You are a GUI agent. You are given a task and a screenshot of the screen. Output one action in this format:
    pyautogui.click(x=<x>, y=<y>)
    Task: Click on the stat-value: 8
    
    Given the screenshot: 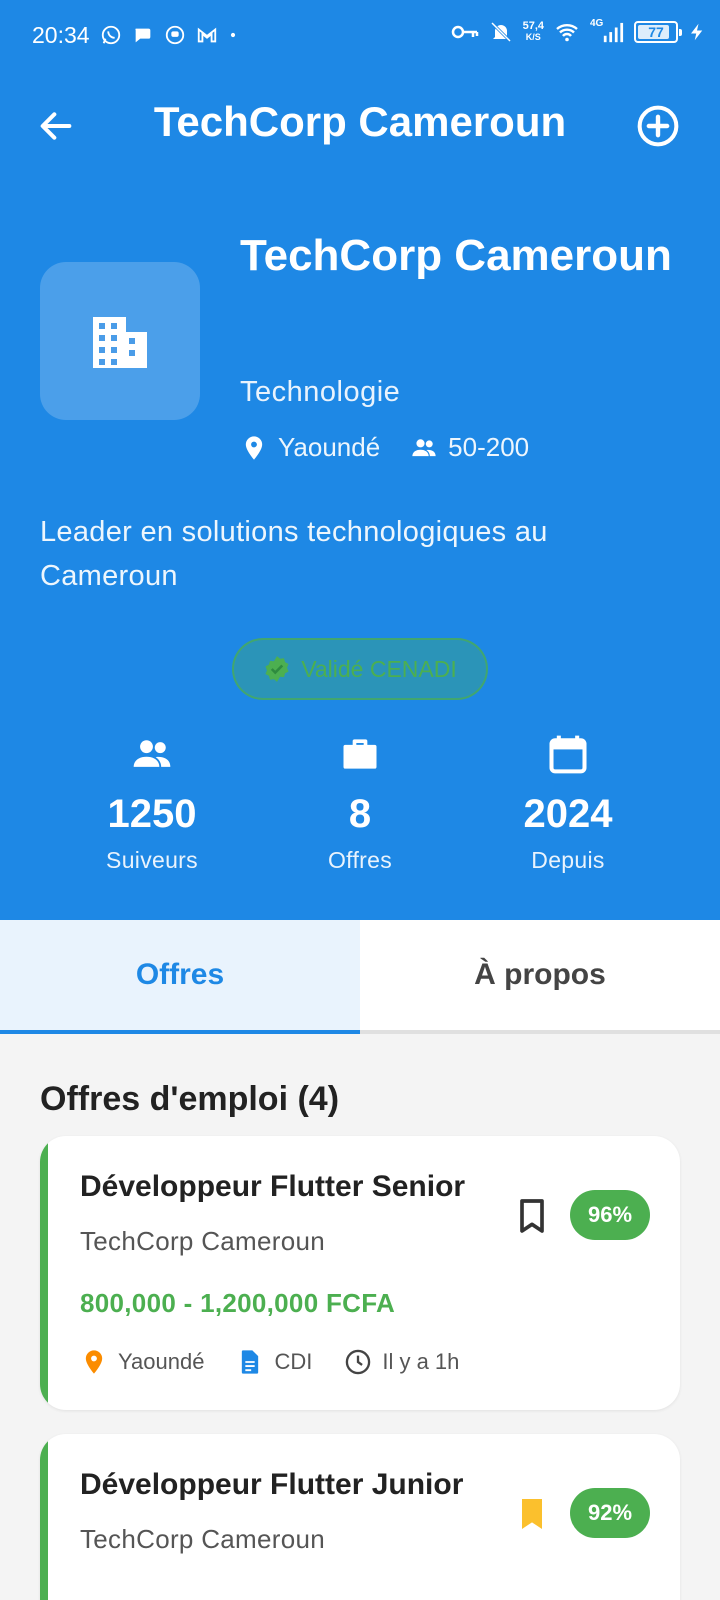 What is the action you would take?
    pyautogui.click(x=360, y=814)
    